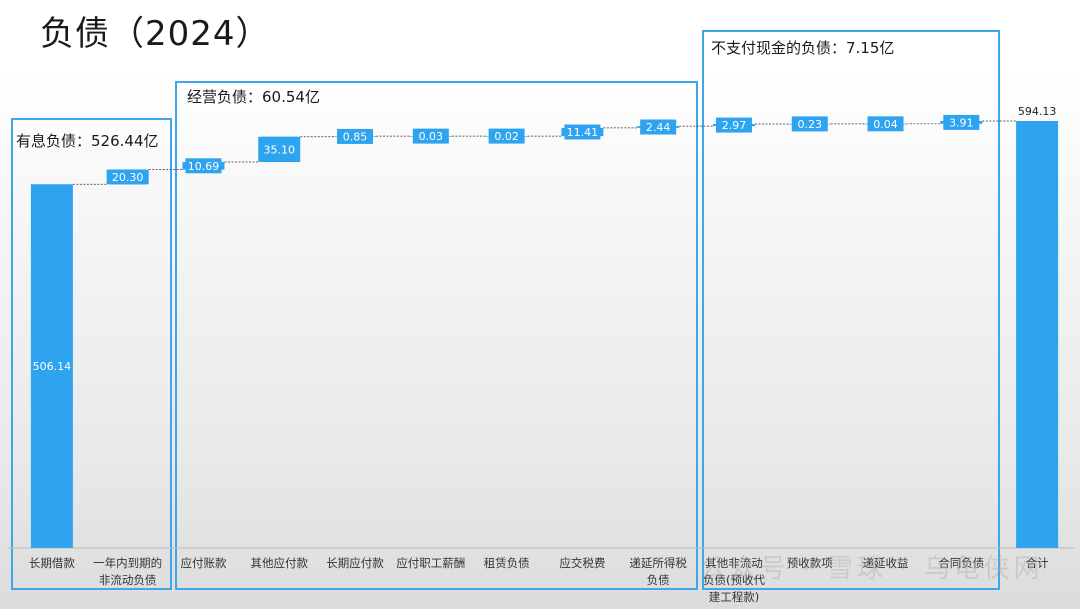 The image size is (1080, 609). What do you see at coordinates (52, 563) in the screenshot?
I see `category-label-0-0: 长期借款` at bounding box center [52, 563].